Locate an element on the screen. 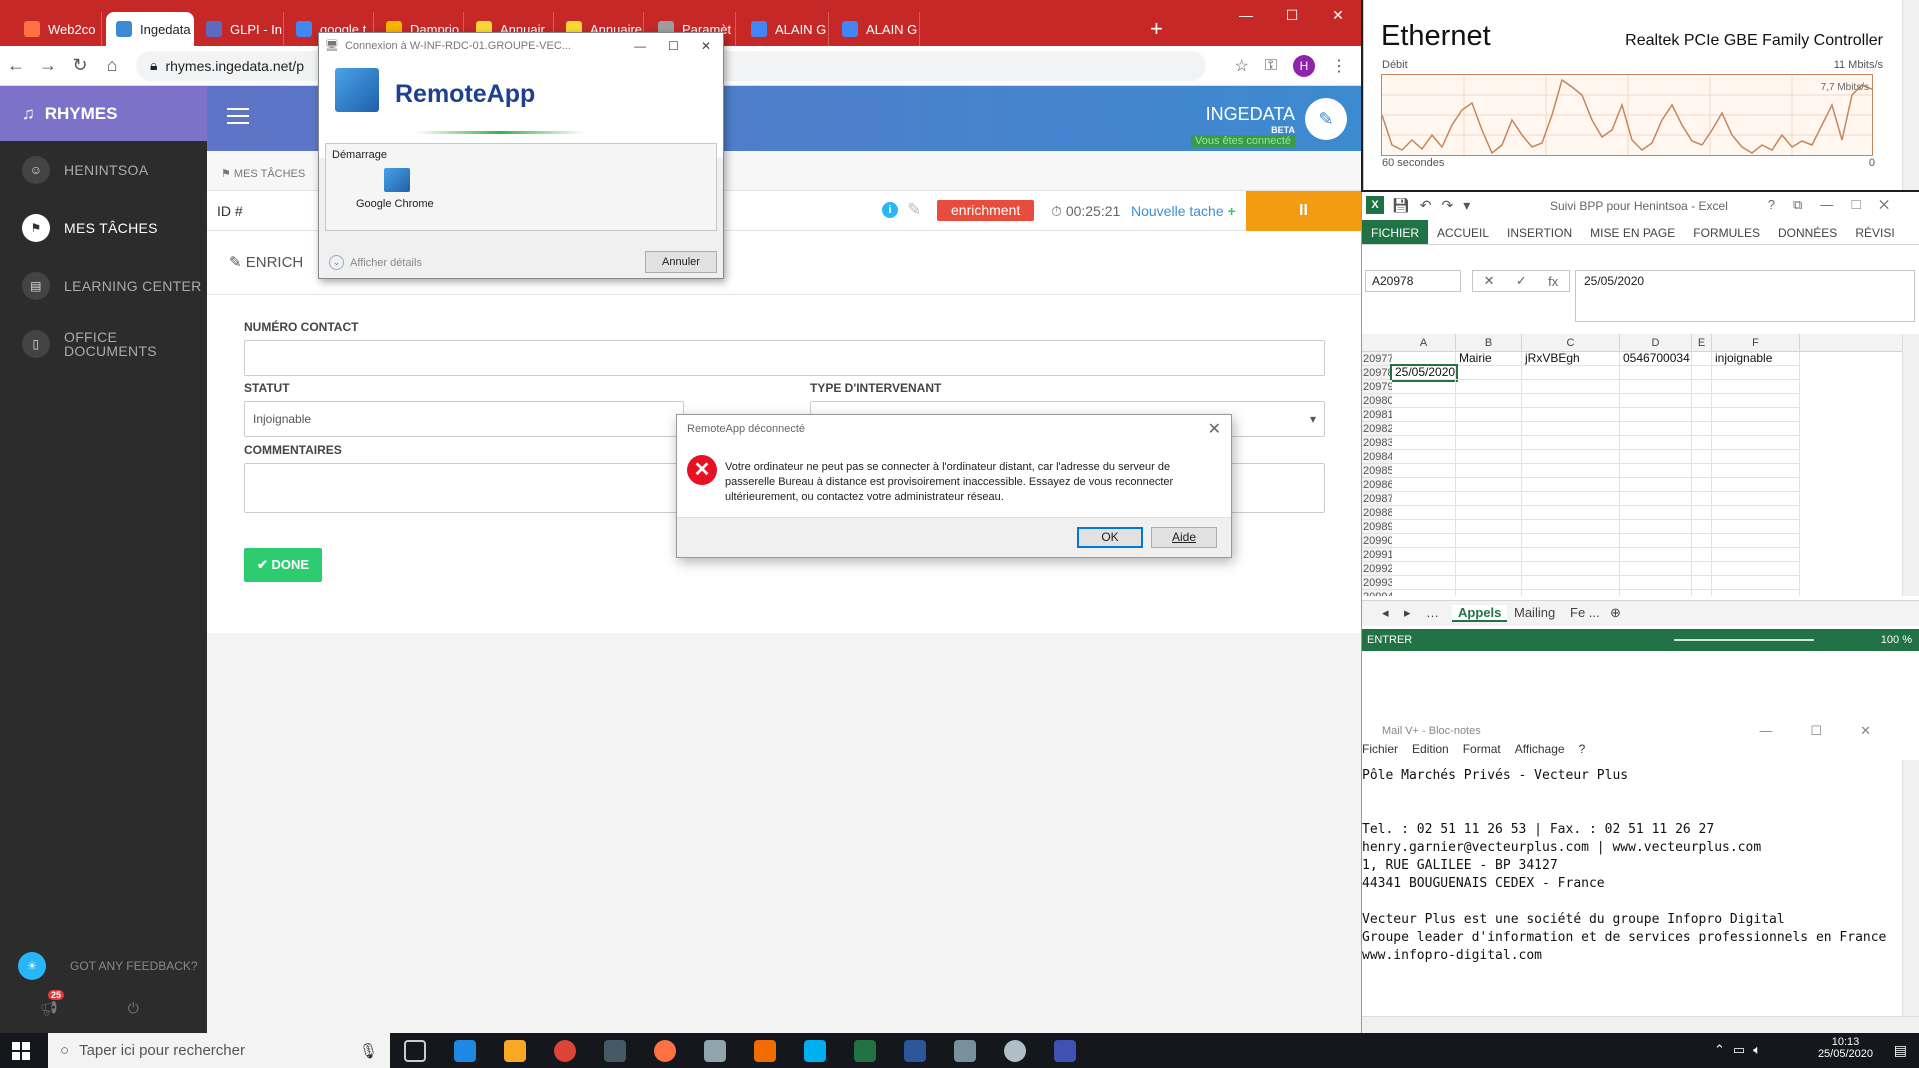  row-header: 20984 is located at coordinates (1377, 457).